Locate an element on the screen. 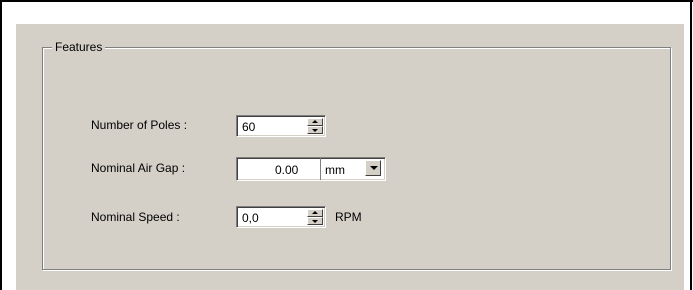 The height and width of the screenshot is (290, 693). speed-value: 0,0 is located at coordinates (250, 218).